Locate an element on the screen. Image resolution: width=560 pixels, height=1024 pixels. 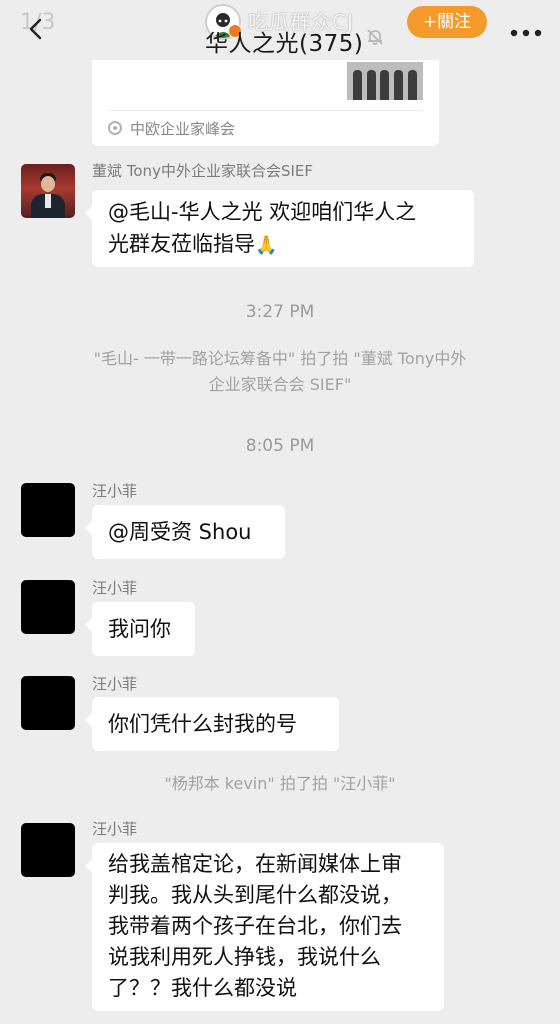
message-bubble: 你们凭什么封我的号 is located at coordinates (212, 724).